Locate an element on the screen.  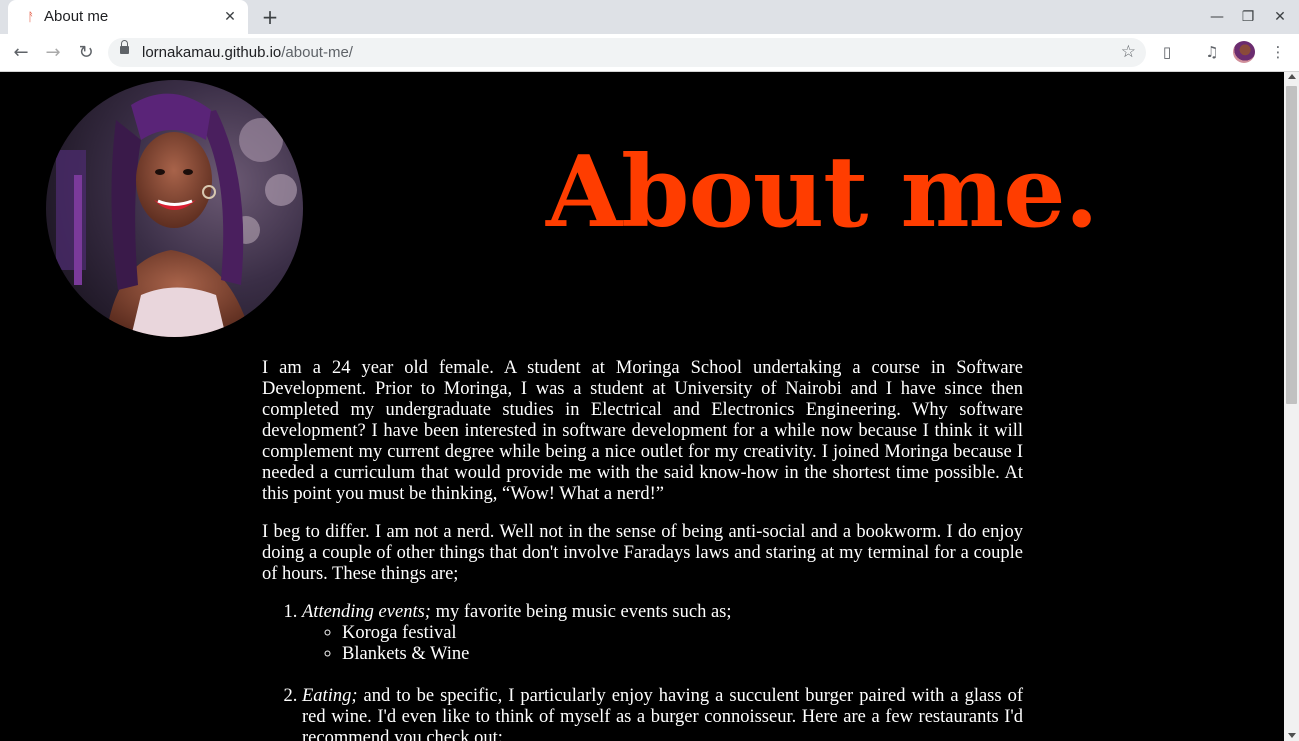
back-icon: ← is located at coordinates (21, 53).